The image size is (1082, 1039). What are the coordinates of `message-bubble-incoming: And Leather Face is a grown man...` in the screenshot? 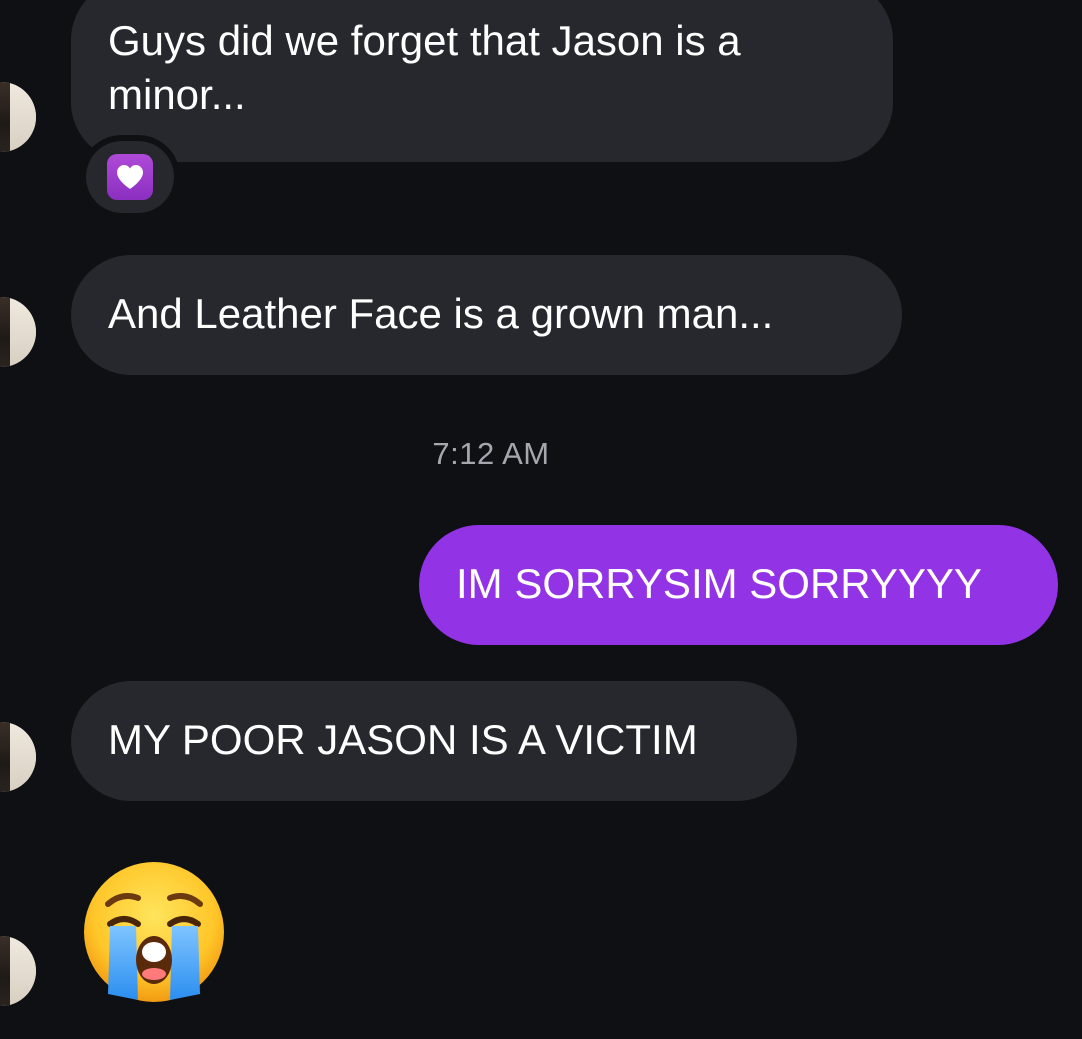 It's located at (486, 315).